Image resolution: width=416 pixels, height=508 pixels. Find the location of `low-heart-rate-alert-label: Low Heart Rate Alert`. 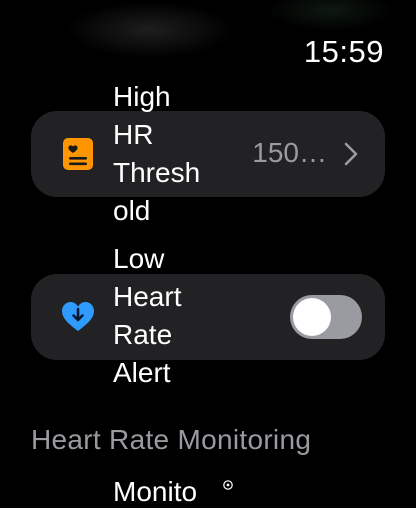

low-heart-rate-alert-label: Low Heart Rate Alert is located at coordinates (147, 315).